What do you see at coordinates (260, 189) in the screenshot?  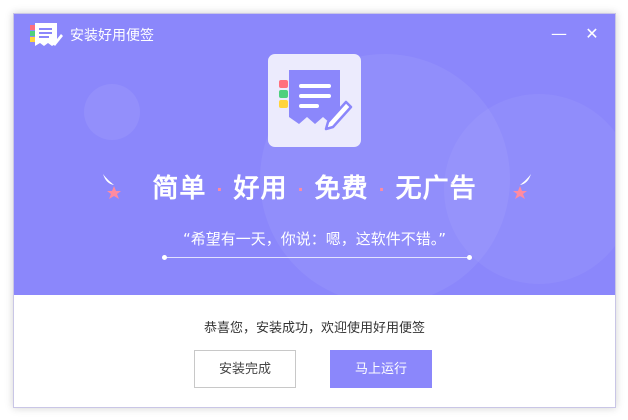 I see `slogan-item: 好用` at bounding box center [260, 189].